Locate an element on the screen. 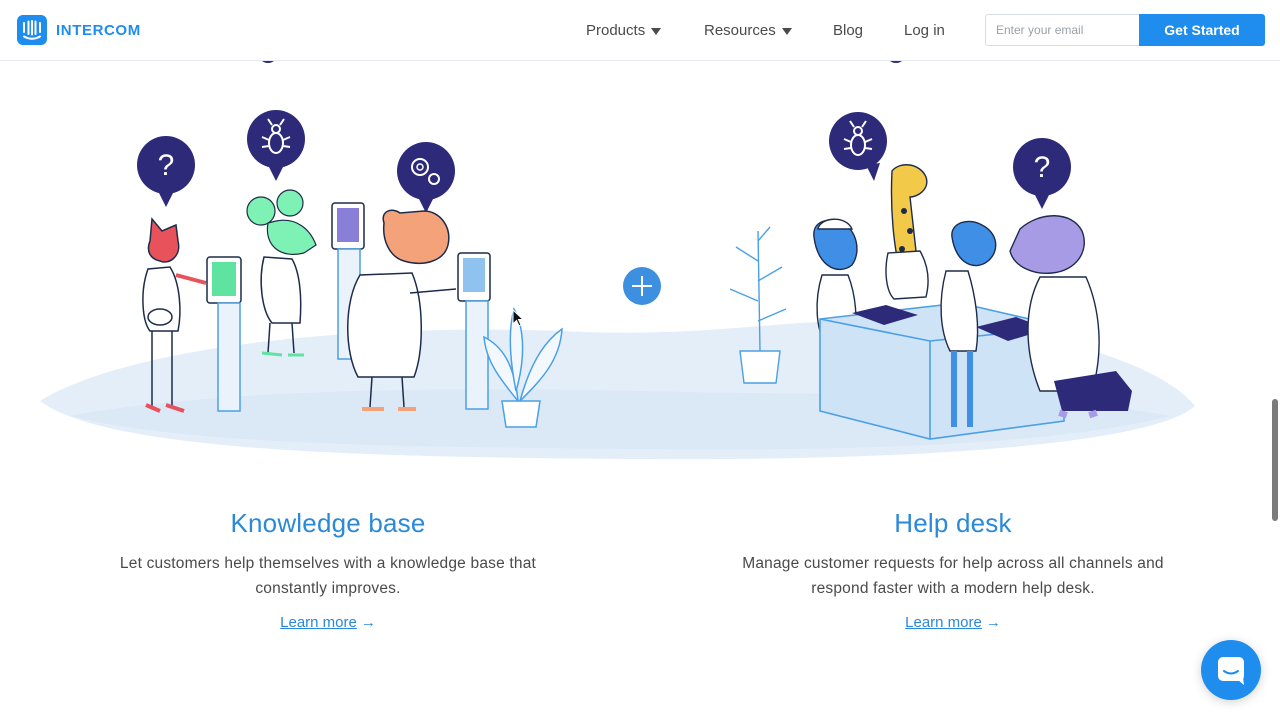  nav-products: Products is located at coordinates (624, 30).